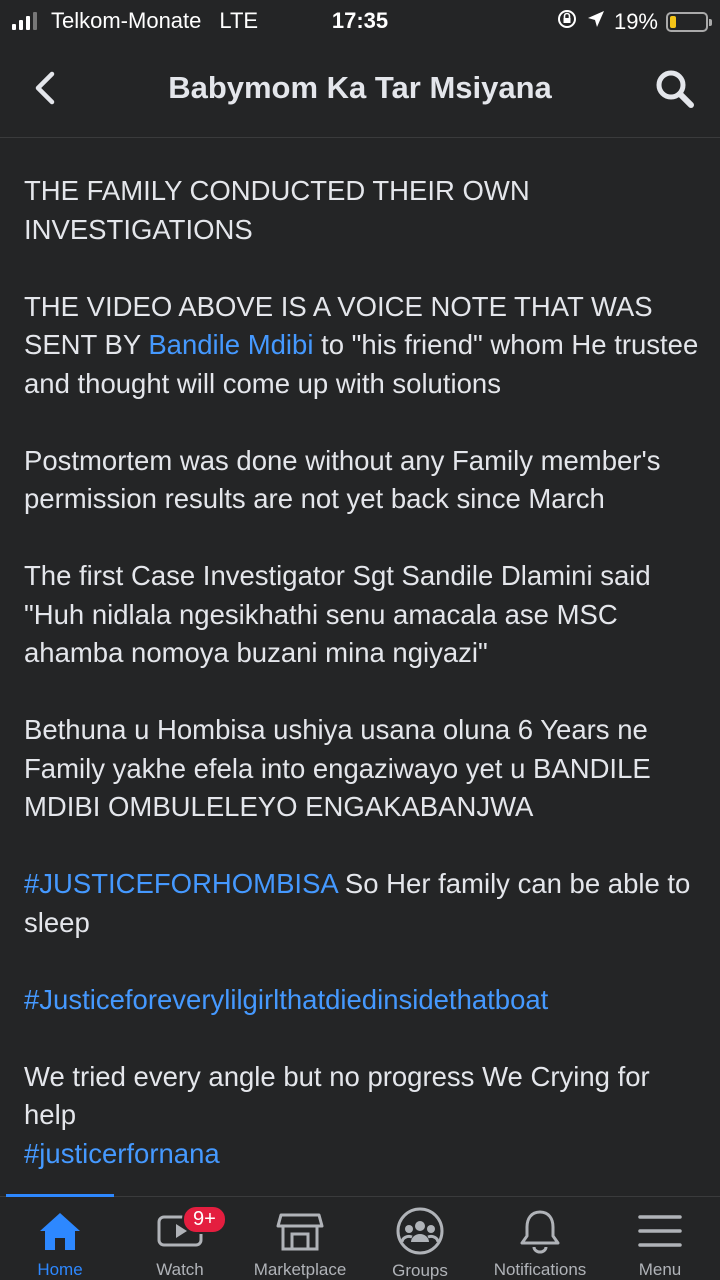  Describe the element at coordinates (362, 1154) in the screenshot. I see `post-paragraph: #justicerfornana` at that location.